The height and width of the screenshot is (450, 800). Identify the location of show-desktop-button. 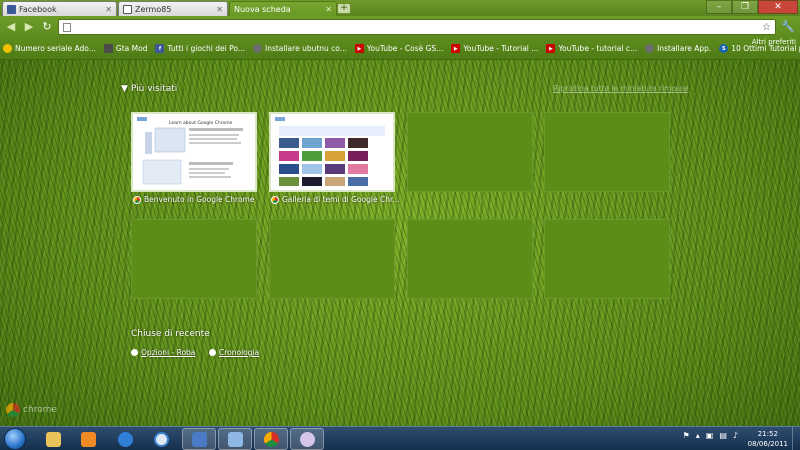
(796, 438).